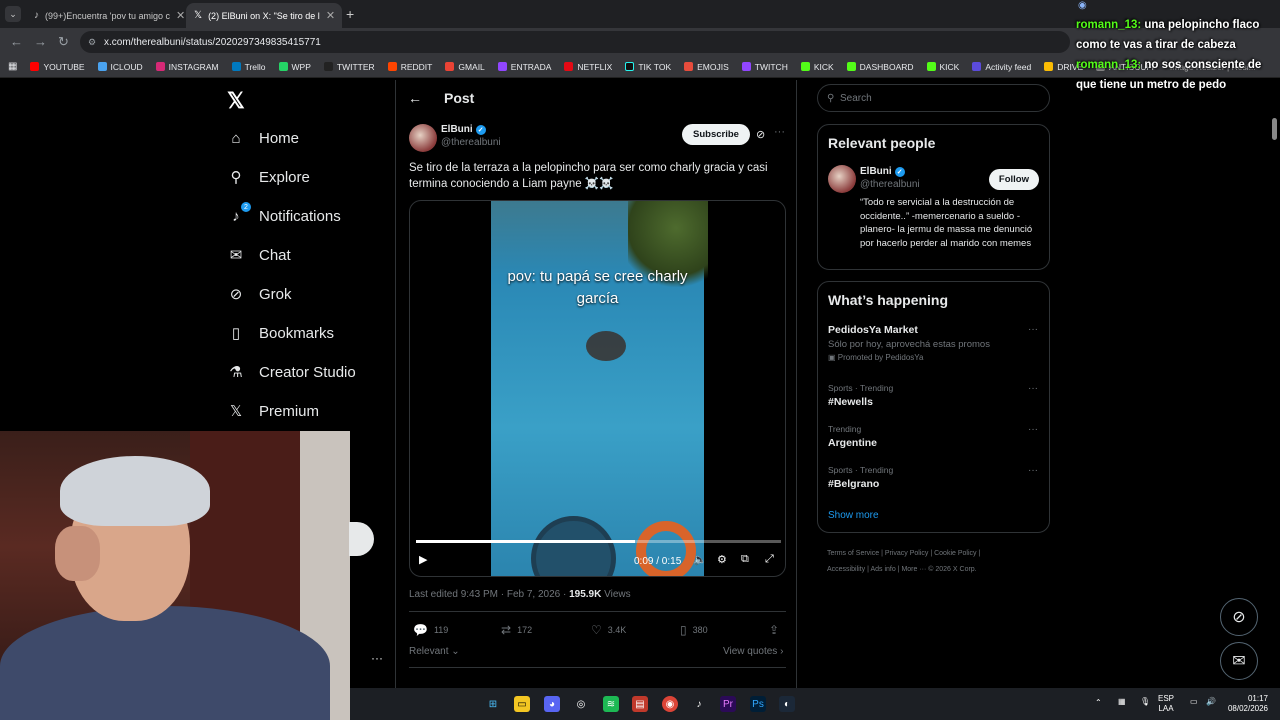  Describe the element at coordinates (760, 134) in the screenshot. I see `grok-icon: ⊘` at that location.